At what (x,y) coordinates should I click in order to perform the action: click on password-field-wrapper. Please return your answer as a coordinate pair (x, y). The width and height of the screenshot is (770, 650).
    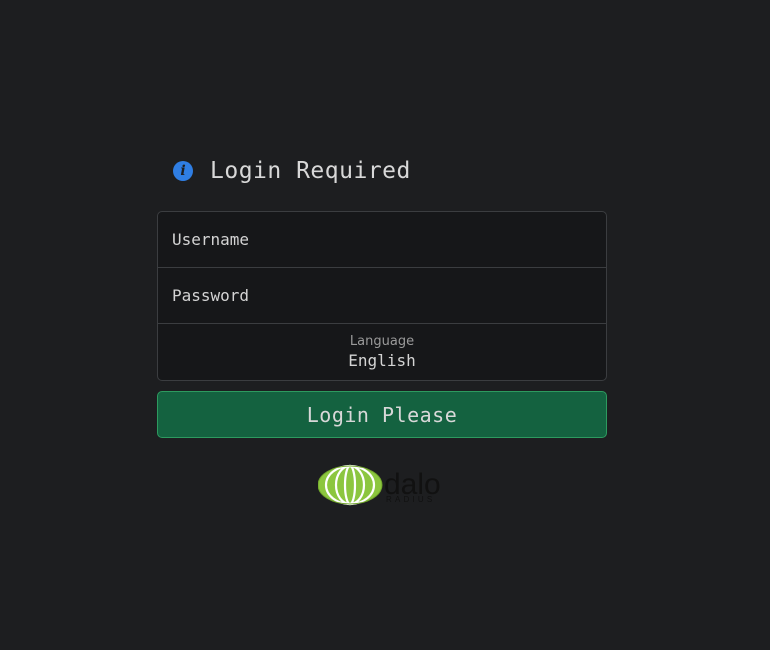
    Looking at the image, I should click on (382, 296).